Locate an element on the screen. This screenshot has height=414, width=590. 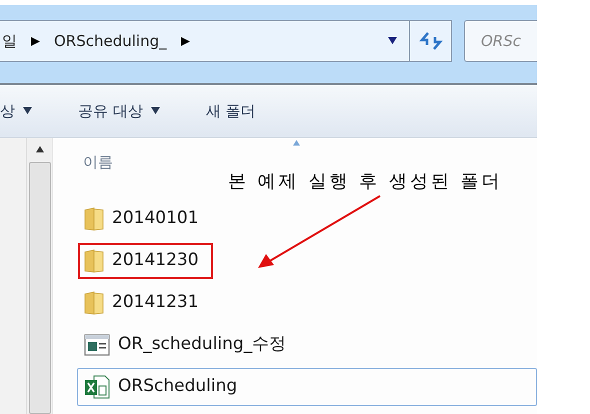
file-name: 20141231 is located at coordinates (155, 302).